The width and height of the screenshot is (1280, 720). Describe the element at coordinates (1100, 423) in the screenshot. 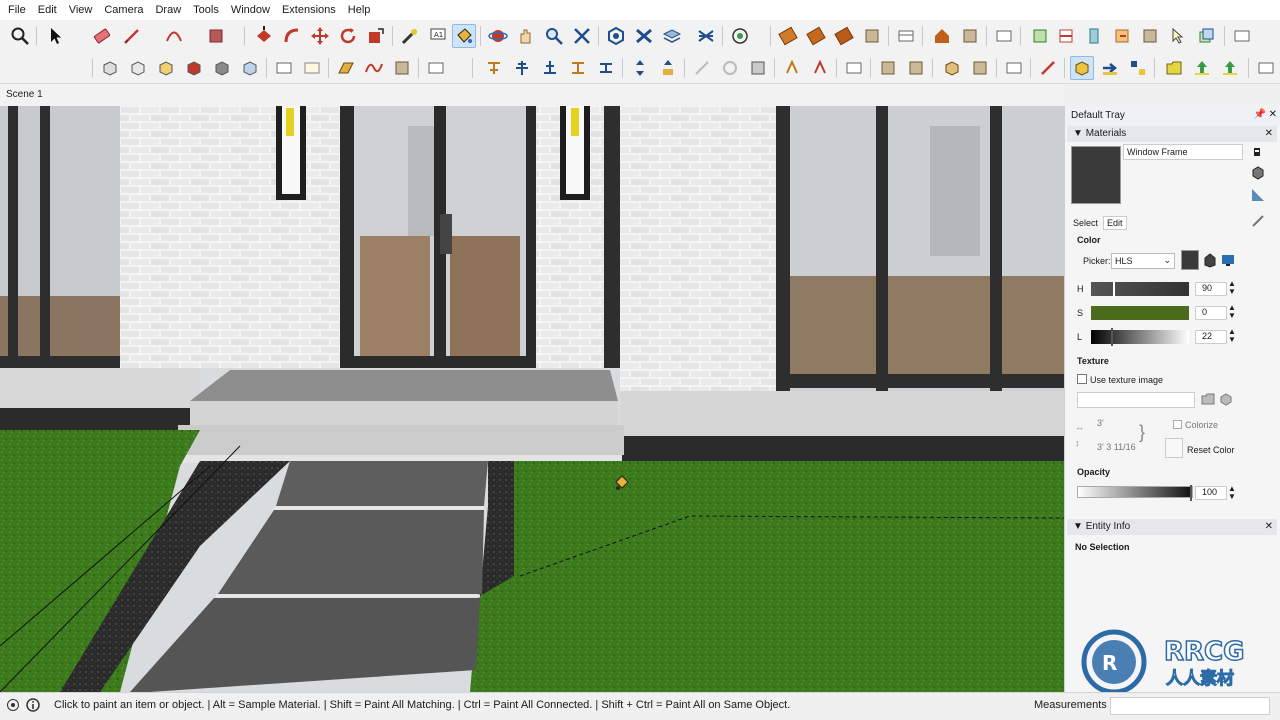

I see `texture-width: 3'` at that location.